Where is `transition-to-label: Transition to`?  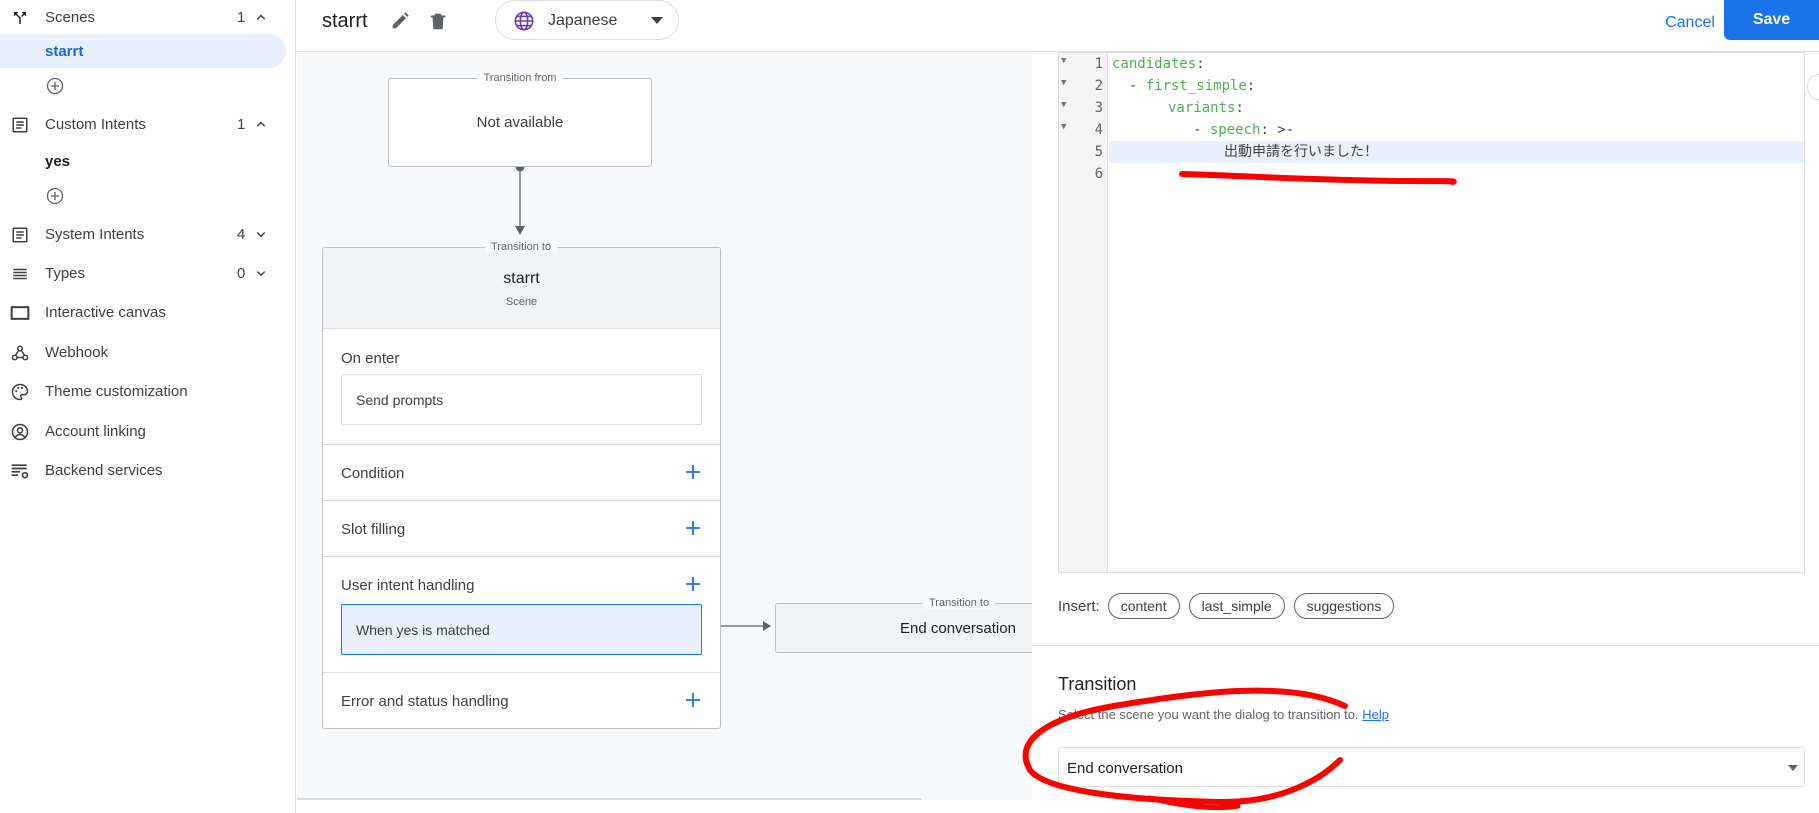 transition-to-label: Transition to is located at coordinates (521, 247).